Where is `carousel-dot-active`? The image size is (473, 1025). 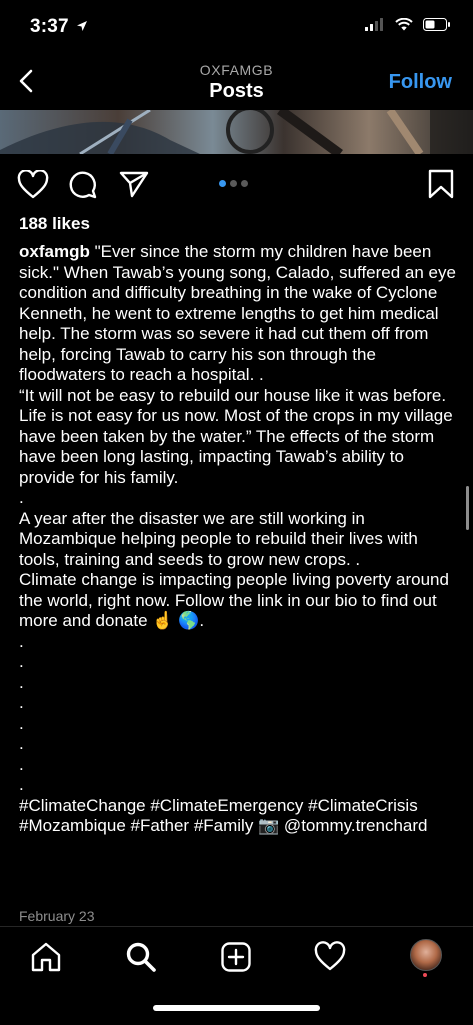
carousel-dot-active is located at coordinates (222, 183).